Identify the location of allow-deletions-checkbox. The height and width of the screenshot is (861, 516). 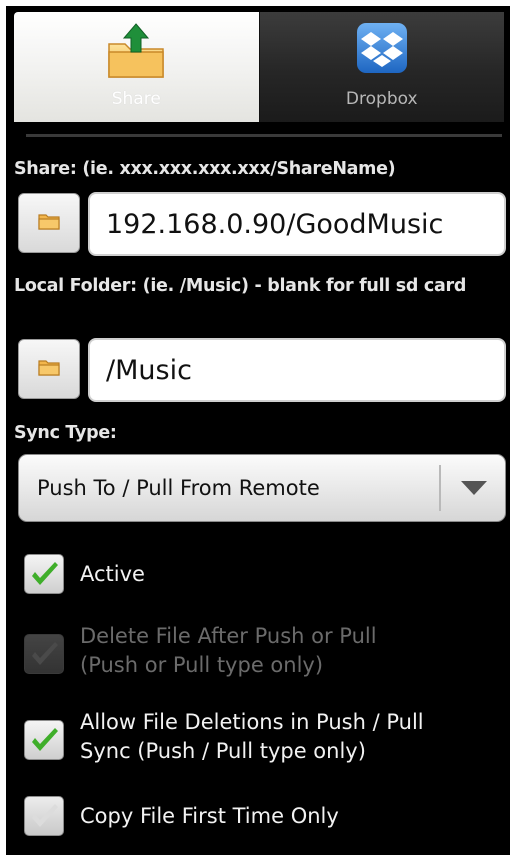
(44, 740).